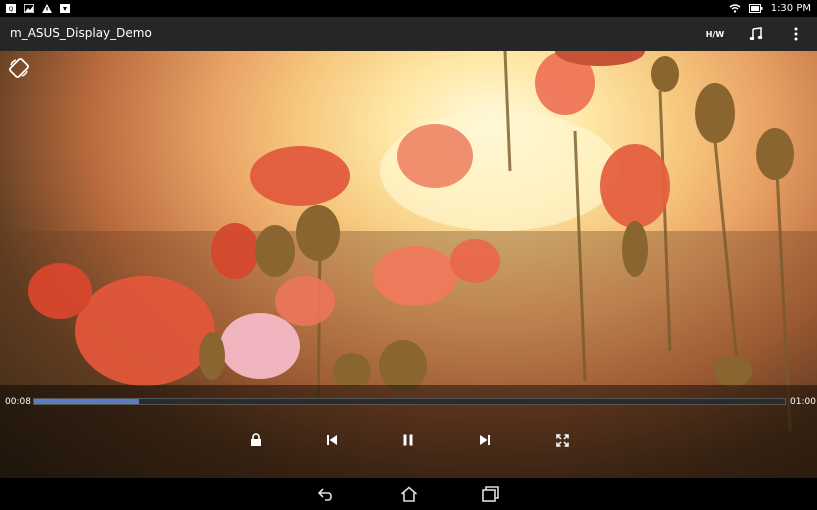 The height and width of the screenshot is (510, 817). What do you see at coordinates (409, 401) in the screenshot?
I see `seek-bar` at bounding box center [409, 401].